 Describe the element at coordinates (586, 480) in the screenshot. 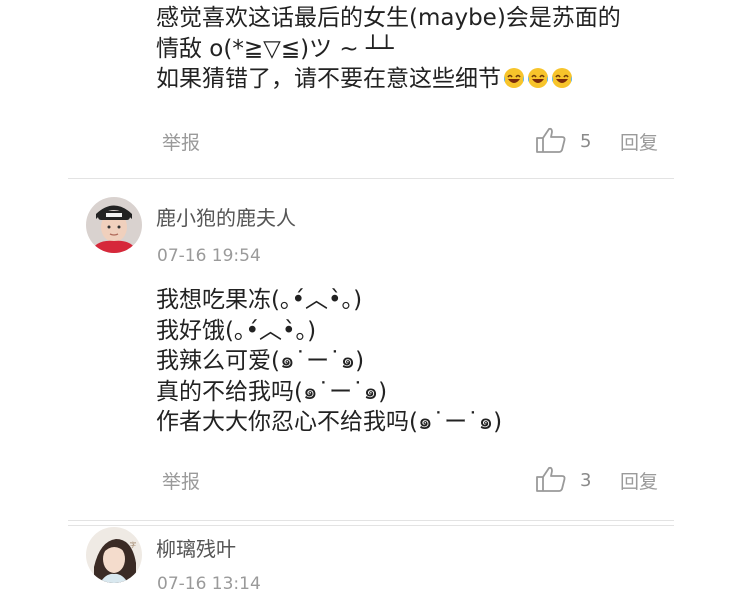

I see `like-count: 3` at that location.